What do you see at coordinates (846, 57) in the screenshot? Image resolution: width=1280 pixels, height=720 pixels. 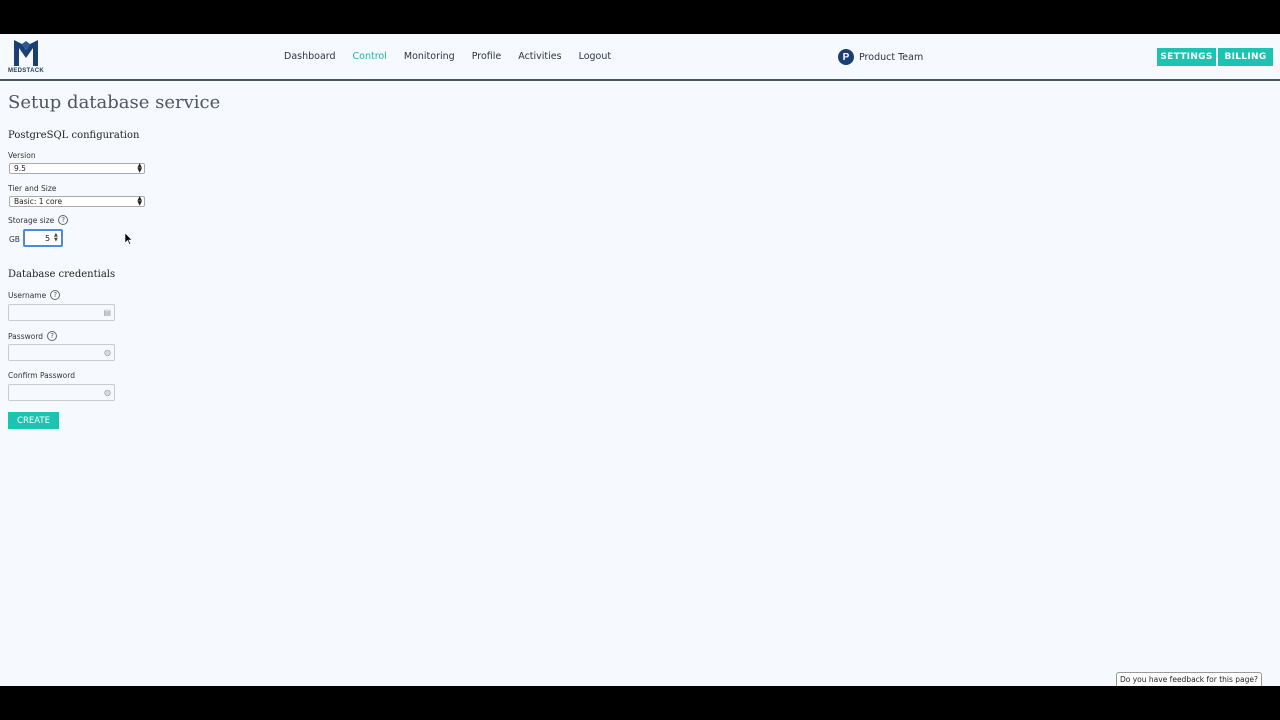 I see `team-avatar: P` at bounding box center [846, 57].